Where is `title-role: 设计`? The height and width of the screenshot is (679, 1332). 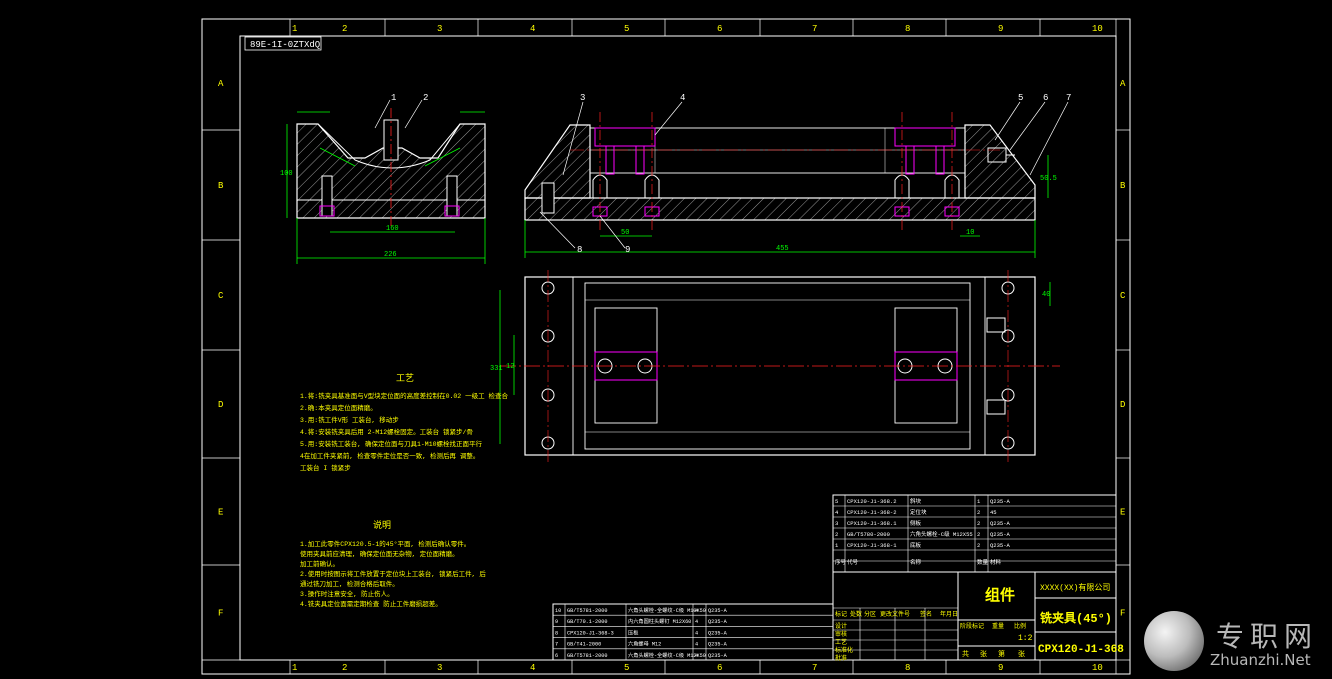
title-role: 设计 is located at coordinates (841, 626).